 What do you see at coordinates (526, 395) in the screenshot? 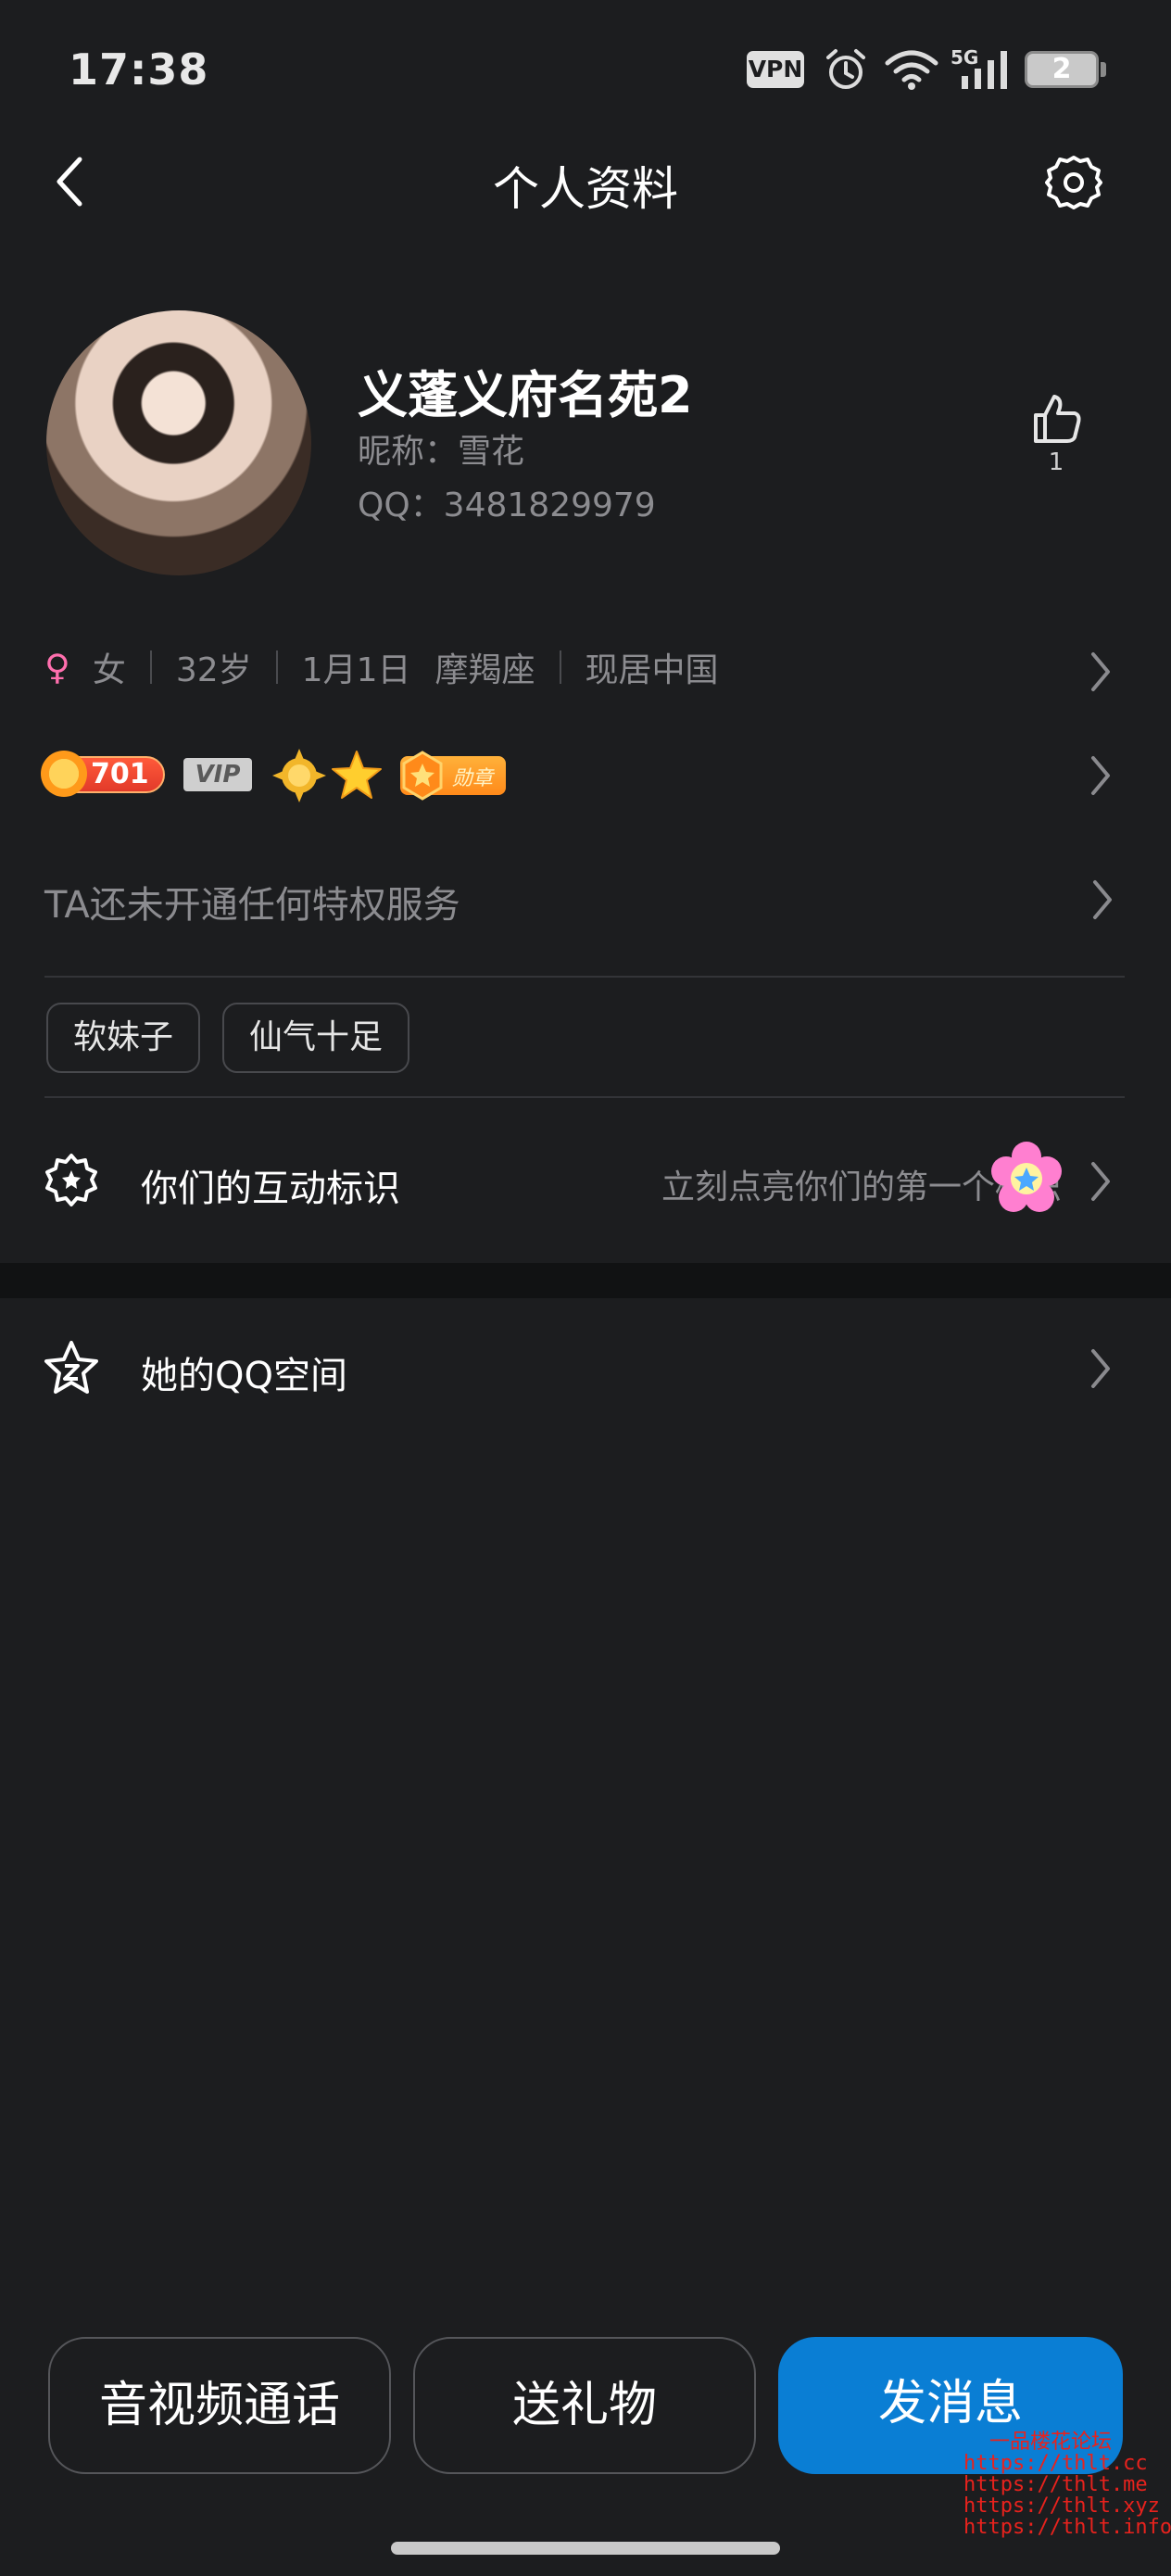
I see `display-name: 义蓬义府名苑2` at bounding box center [526, 395].